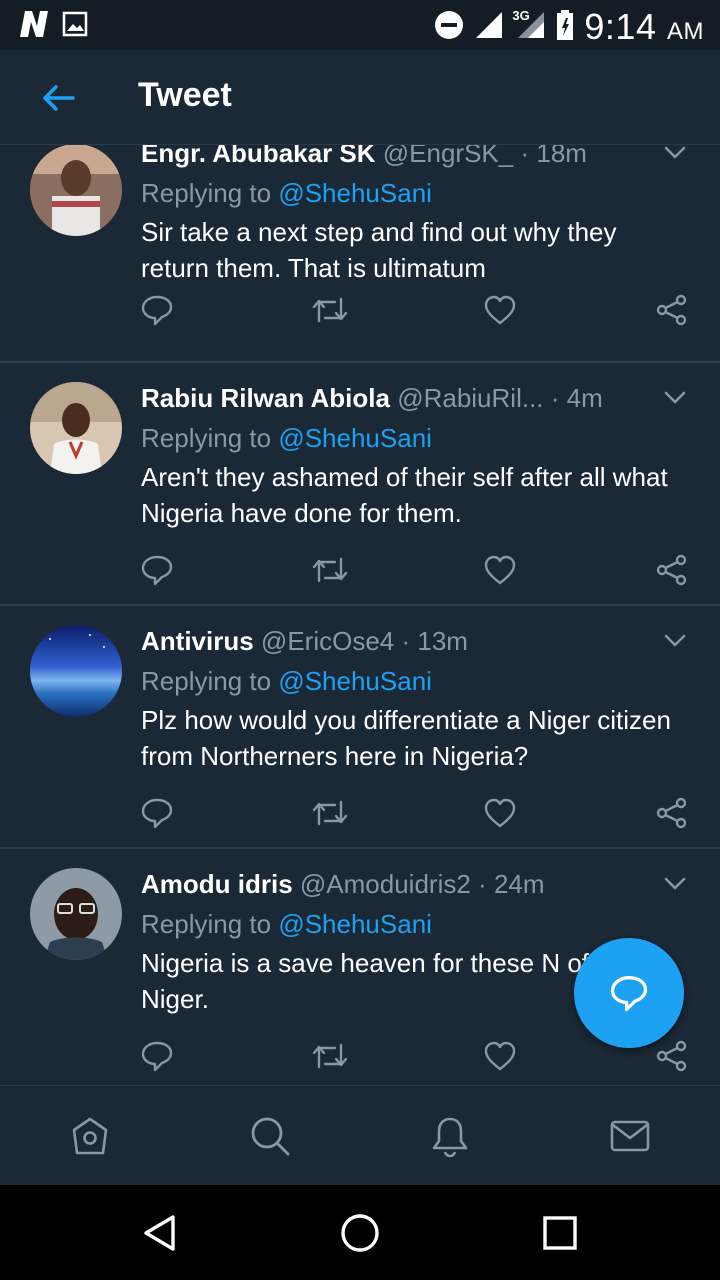  Describe the element at coordinates (561, 156) in the screenshot. I see `tweet-time: 18m` at that location.